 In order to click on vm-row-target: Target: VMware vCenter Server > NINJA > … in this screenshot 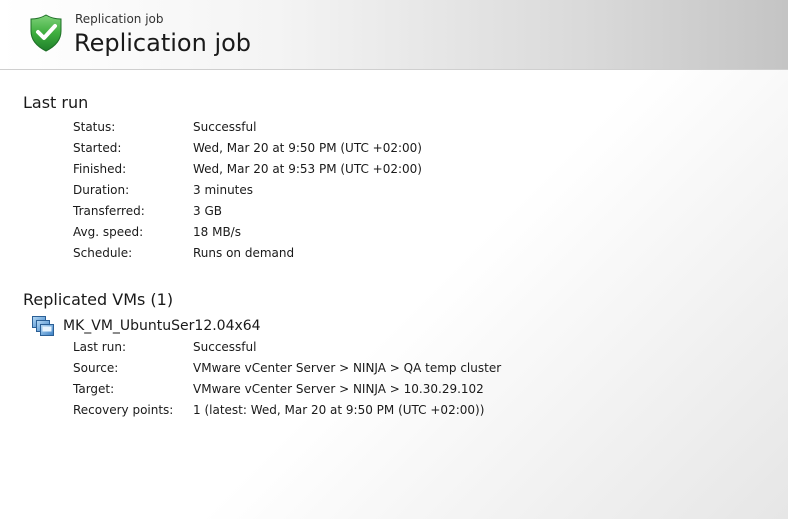, I will do `click(394, 389)`.